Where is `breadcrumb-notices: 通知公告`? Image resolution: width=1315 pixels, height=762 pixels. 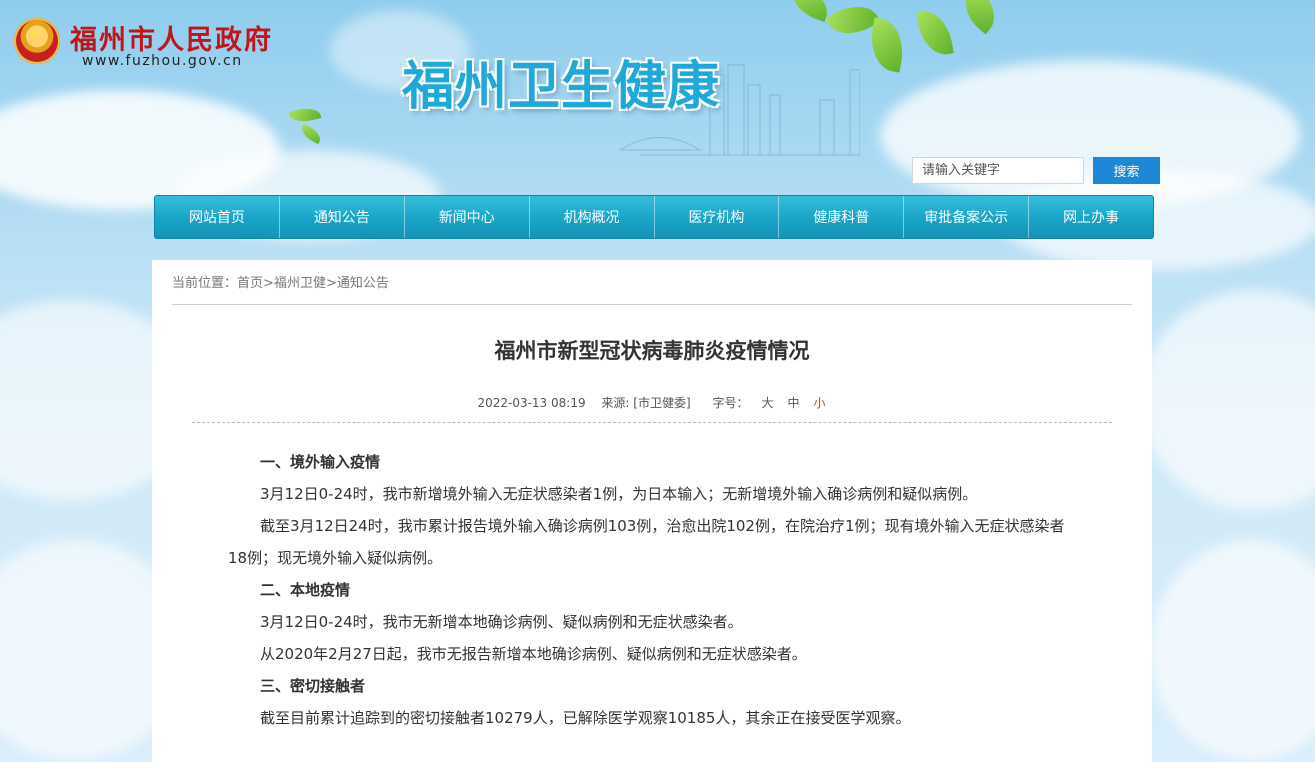 breadcrumb-notices: 通知公告 is located at coordinates (363, 283).